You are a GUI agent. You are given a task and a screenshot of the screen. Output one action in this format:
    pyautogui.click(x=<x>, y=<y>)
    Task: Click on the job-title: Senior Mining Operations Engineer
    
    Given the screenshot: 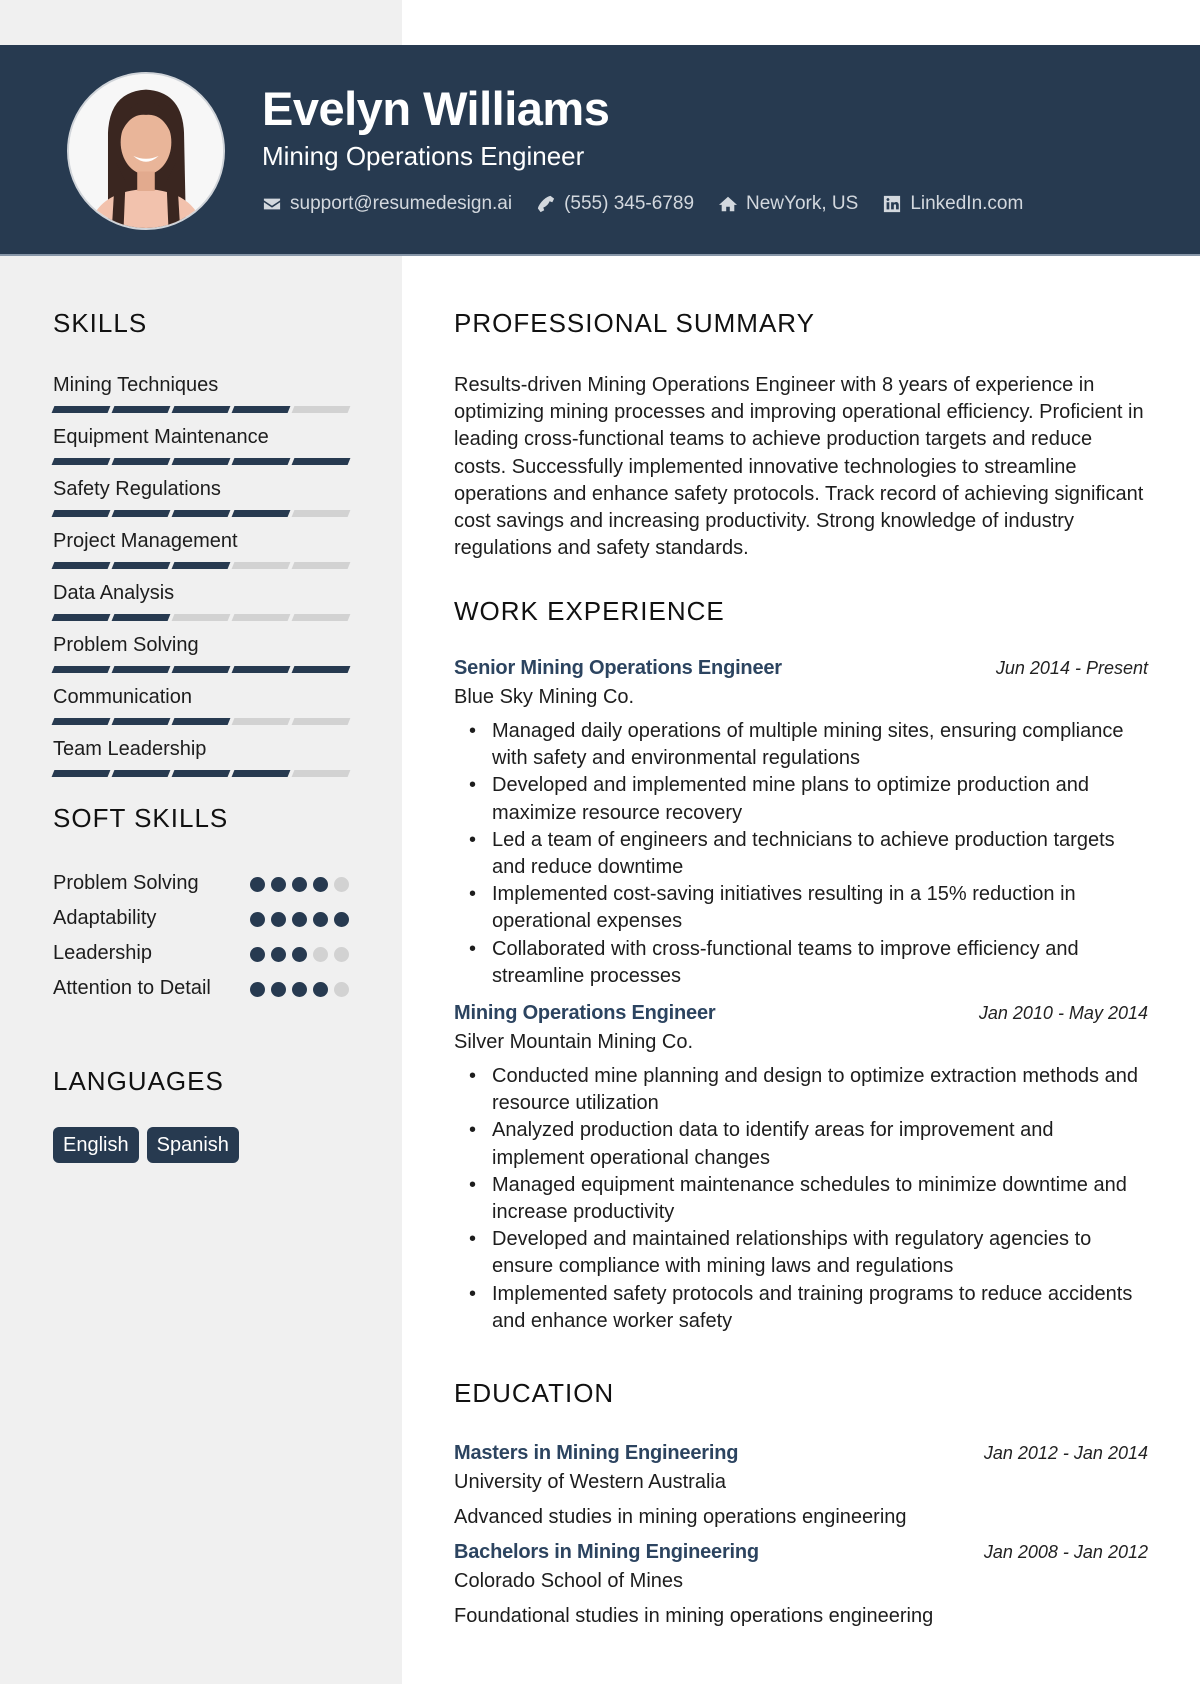 What is the action you would take?
    pyautogui.click(x=618, y=668)
    